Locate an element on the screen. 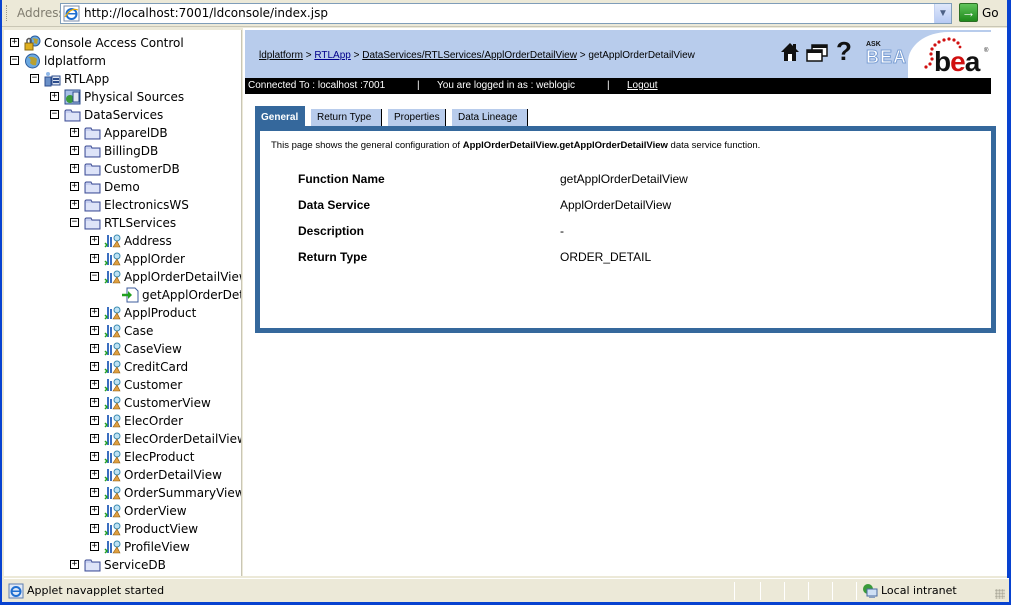  tab-data-lineage: Data Lineage is located at coordinates (490, 117).